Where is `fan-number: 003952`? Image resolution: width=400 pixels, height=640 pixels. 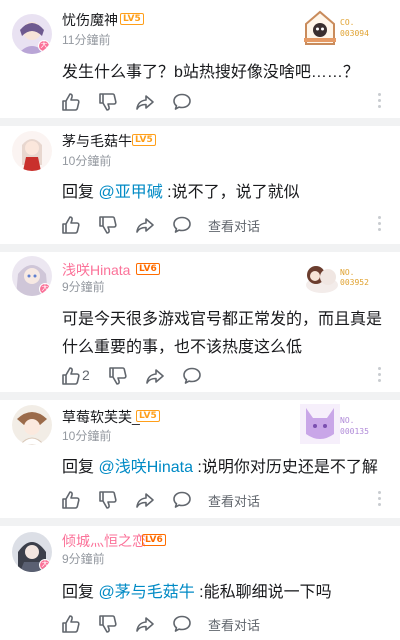
fan-number: 003952 is located at coordinates (354, 282).